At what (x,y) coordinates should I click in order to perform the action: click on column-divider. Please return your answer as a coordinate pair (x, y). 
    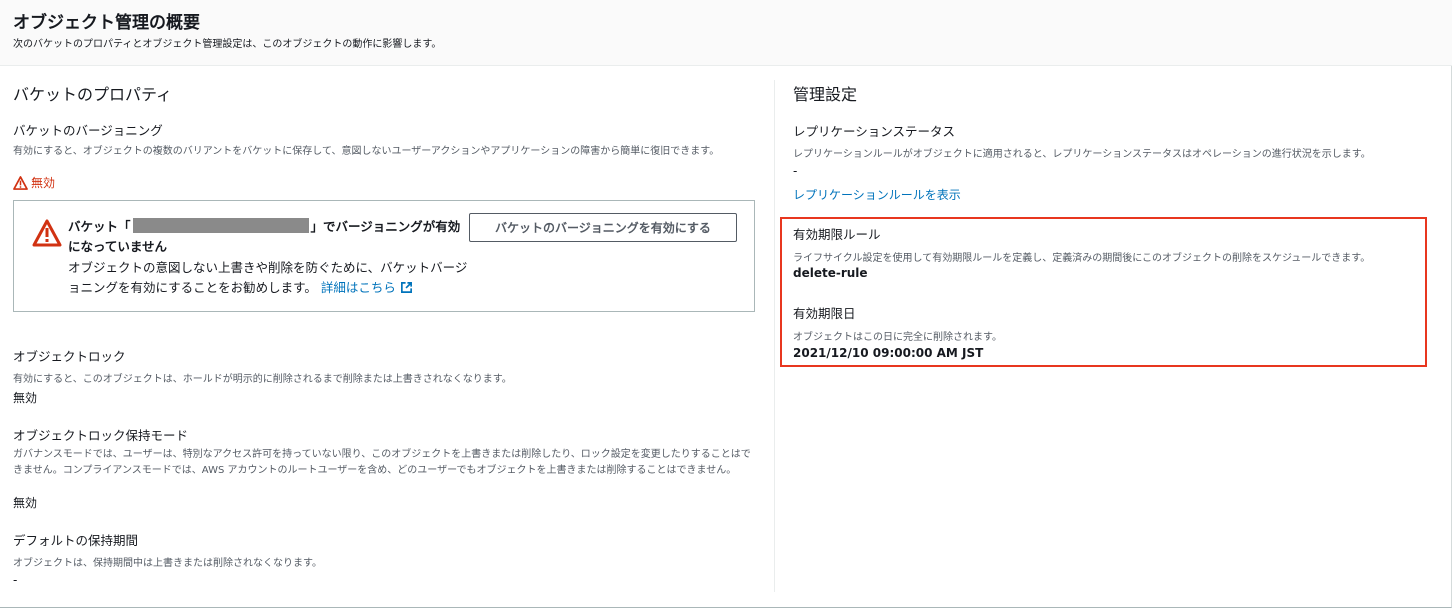
    Looking at the image, I should click on (774, 336).